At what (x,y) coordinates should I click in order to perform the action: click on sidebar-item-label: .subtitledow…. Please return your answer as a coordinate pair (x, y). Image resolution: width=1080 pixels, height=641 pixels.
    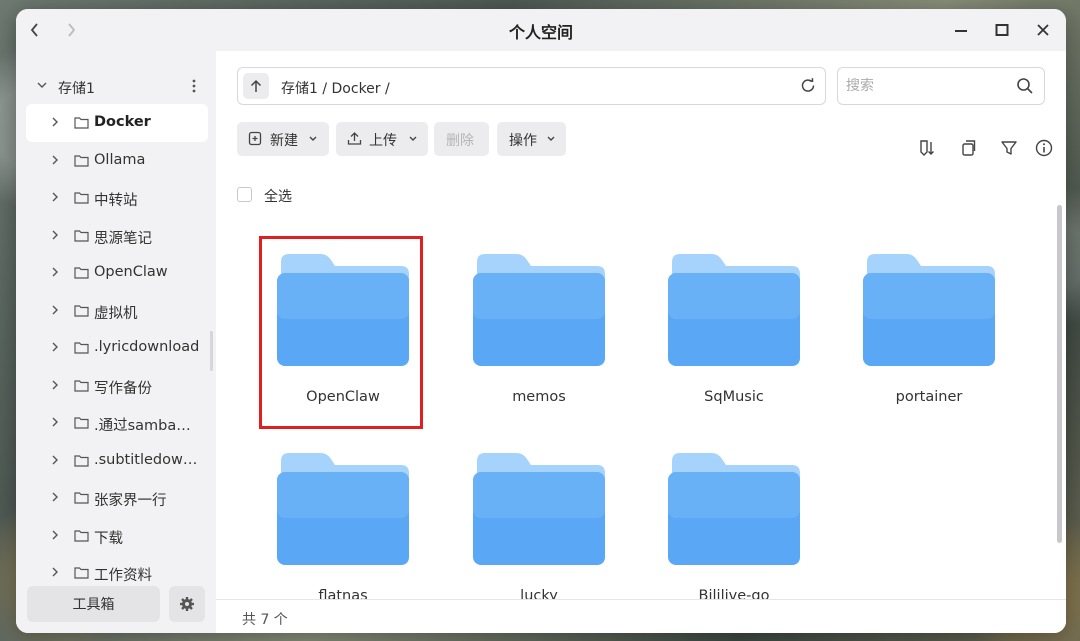
    Looking at the image, I should click on (146, 459).